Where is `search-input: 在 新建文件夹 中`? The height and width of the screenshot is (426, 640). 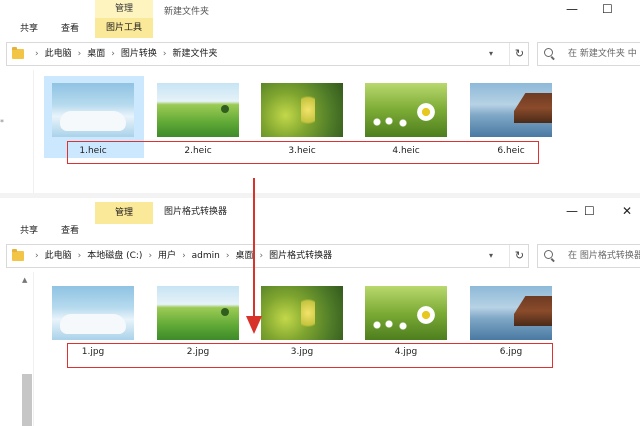 search-input: 在 新建文件夹 中 is located at coordinates (602, 54).